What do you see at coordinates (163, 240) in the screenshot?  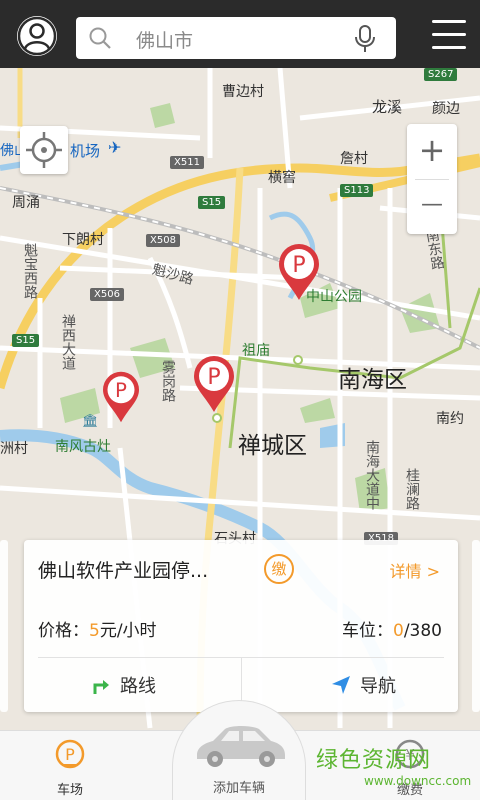 I see `road-shield: X508` at bounding box center [163, 240].